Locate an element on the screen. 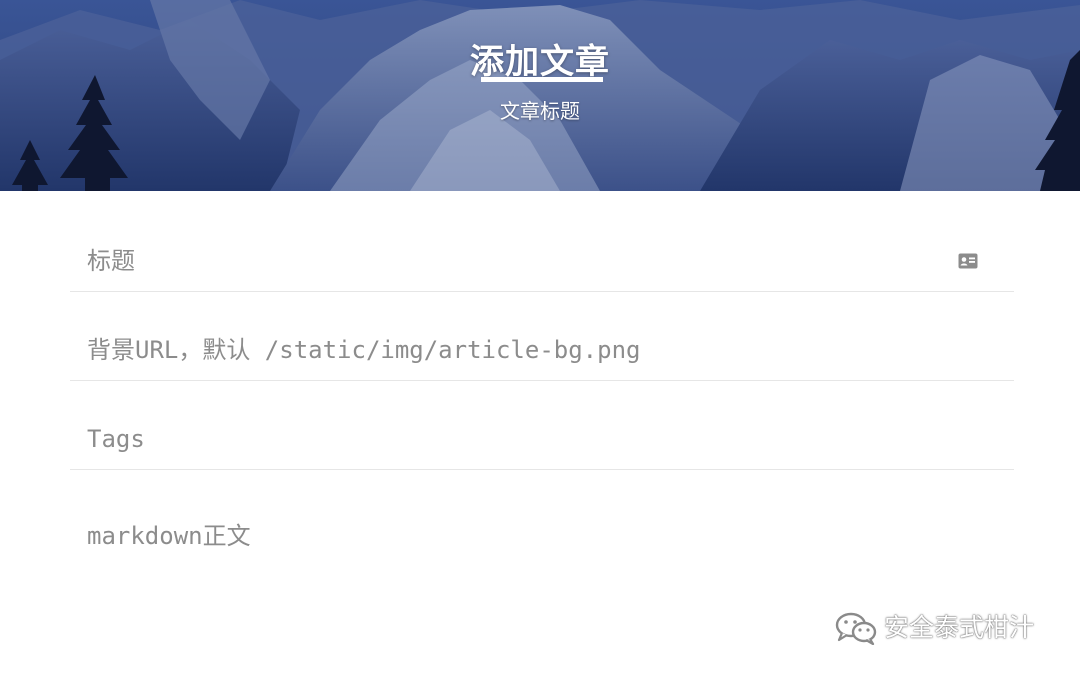 The image size is (1080, 676). tags-field-row is located at coordinates (542, 439).